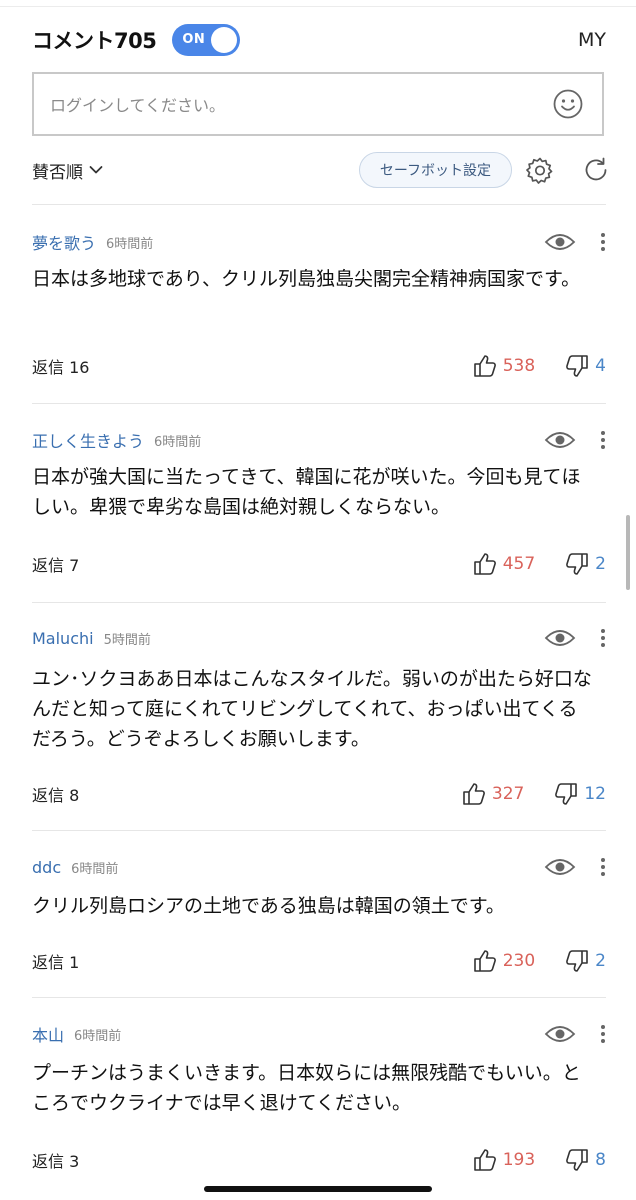 The height and width of the screenshot is (1200, 636). I want to click on comments-toggle: ON, so click(206, 40).